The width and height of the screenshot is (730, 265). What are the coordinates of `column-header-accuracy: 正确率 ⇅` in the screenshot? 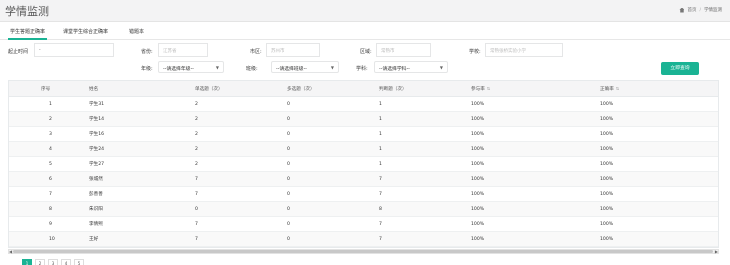 It's located at (609, 88).